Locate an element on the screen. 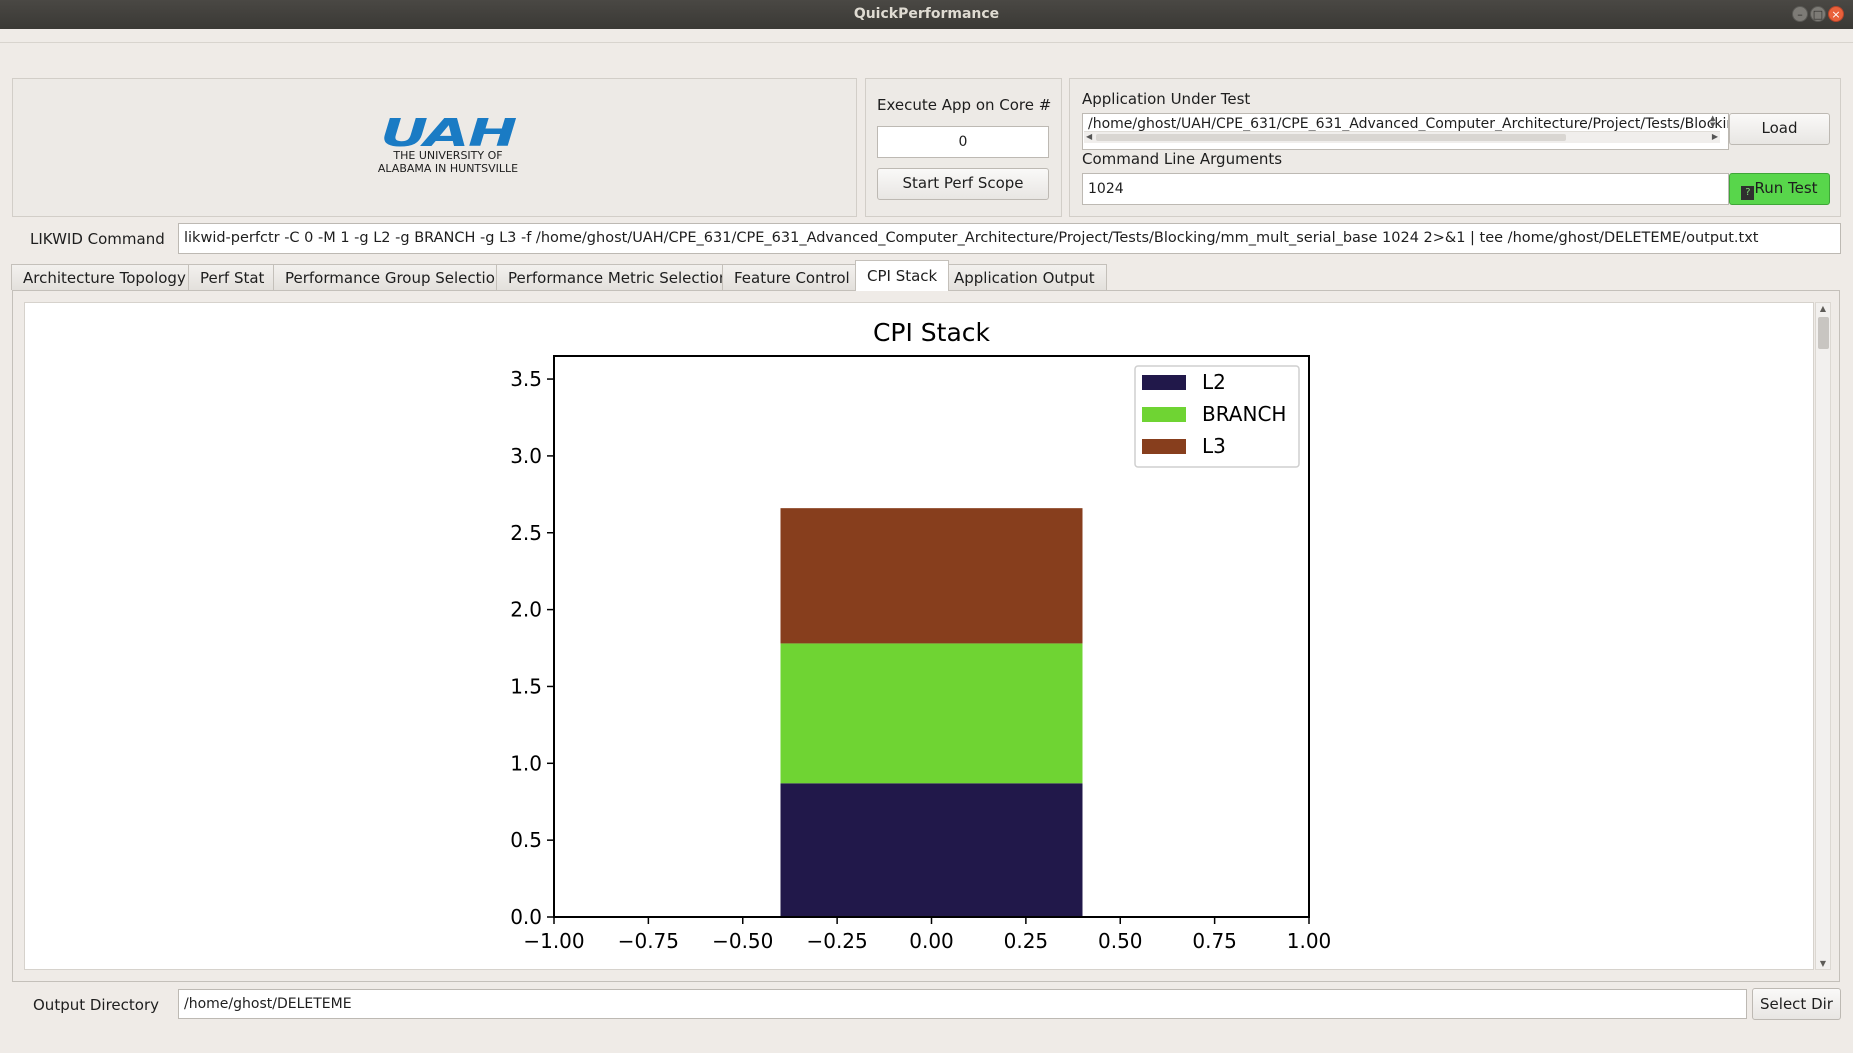 The image size is (1853, 1053). y-tick-label: 2.0 is located at coordinates (526, 610).